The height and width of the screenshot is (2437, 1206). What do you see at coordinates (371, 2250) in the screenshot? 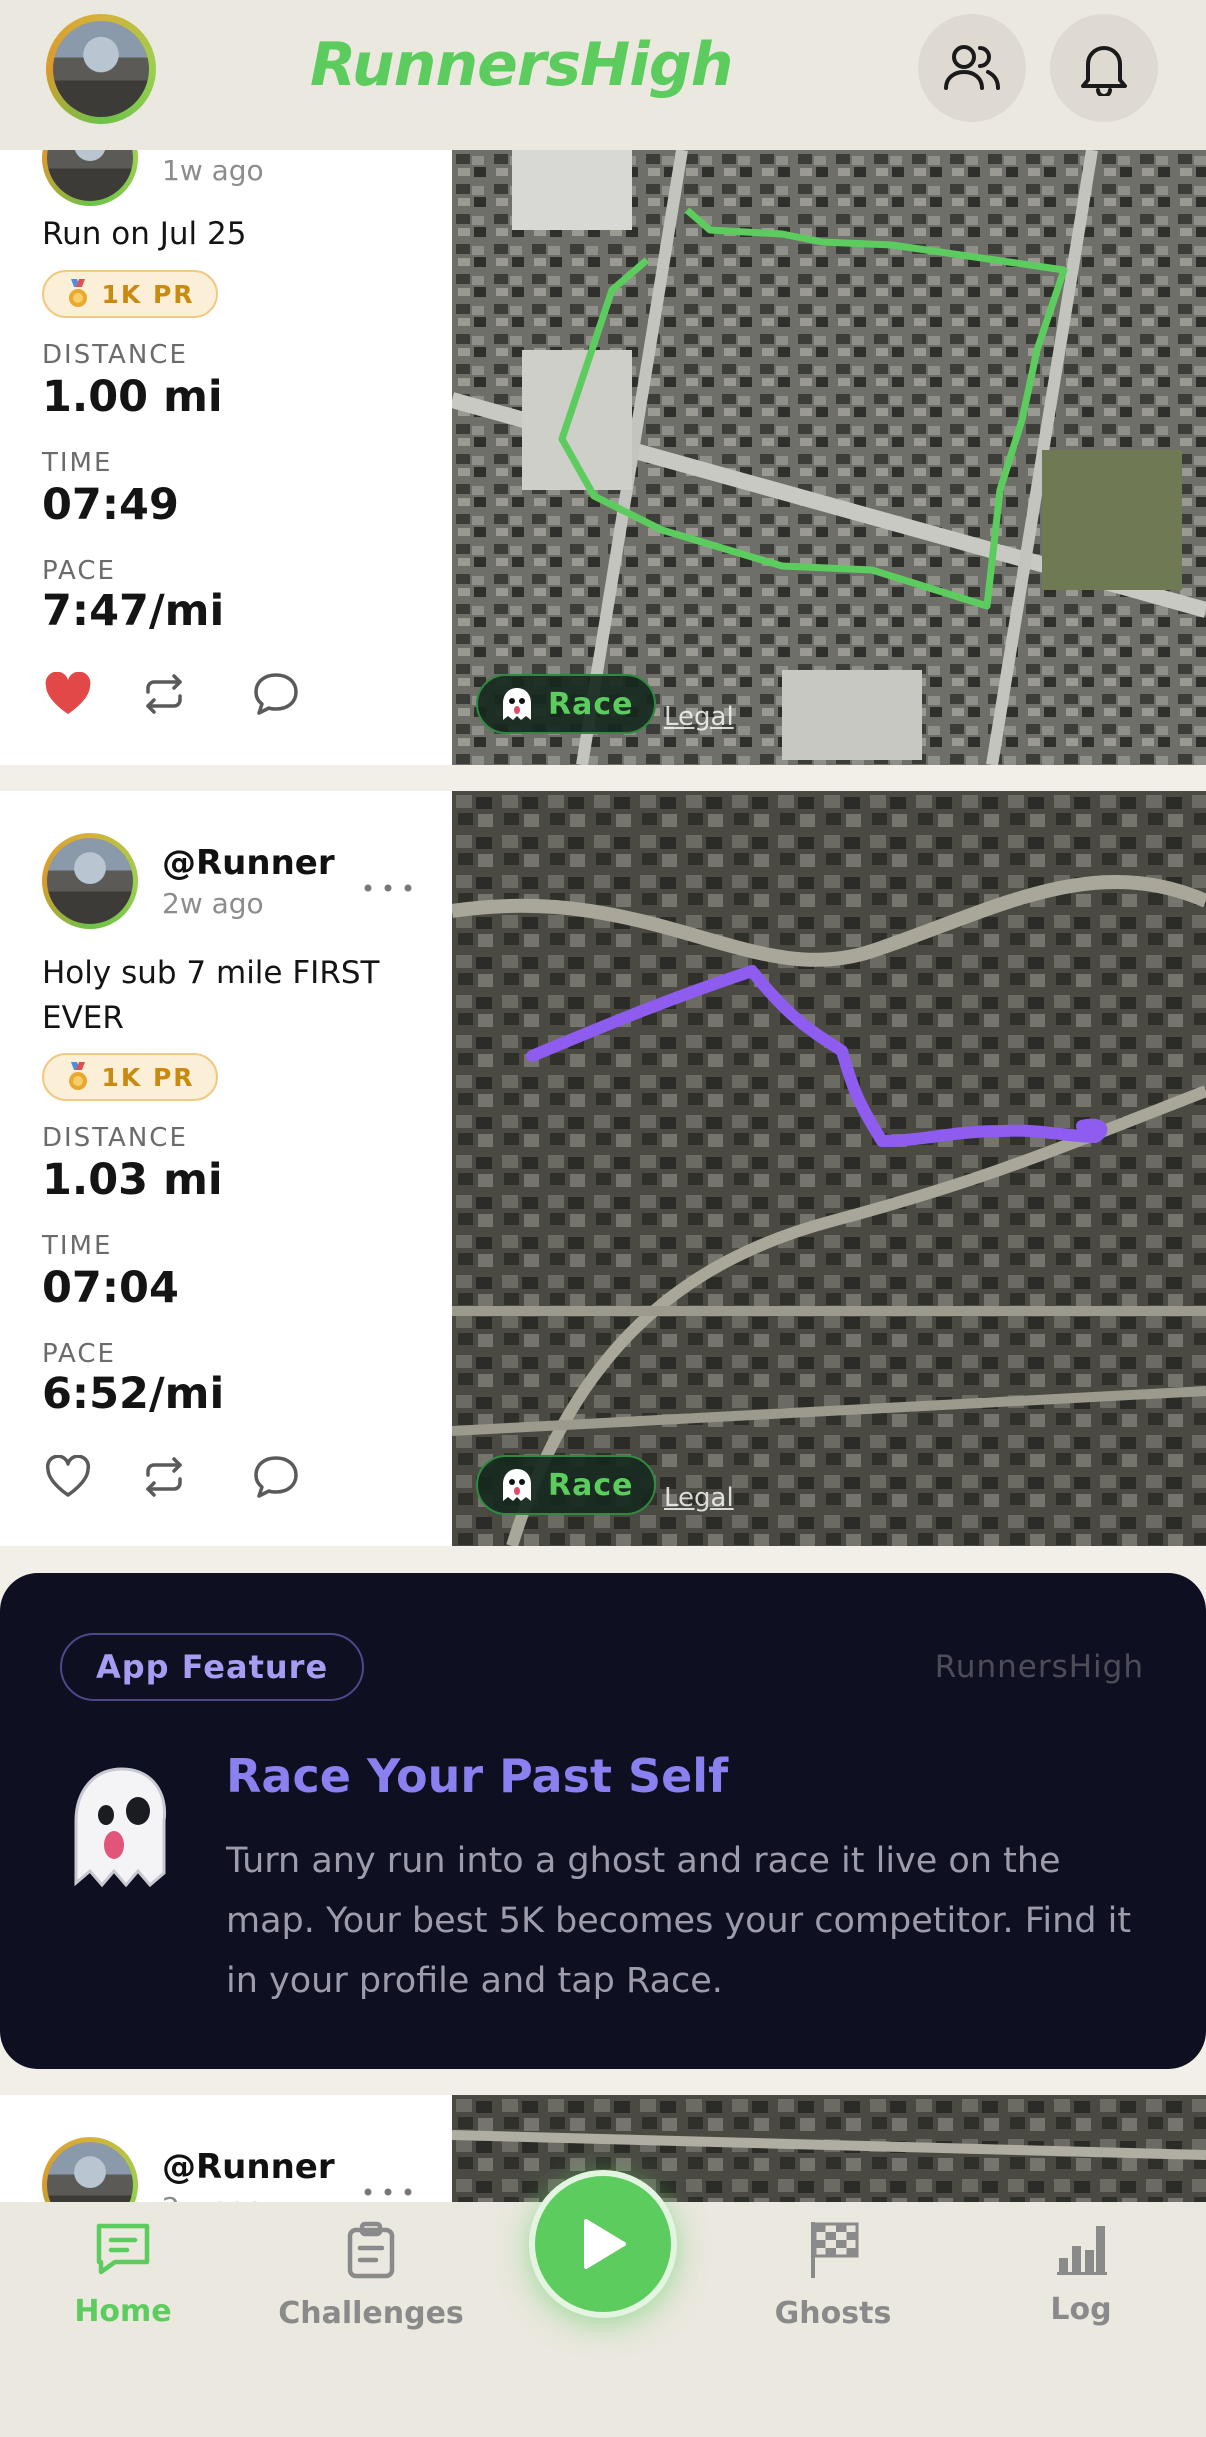
I see `clipboard-icon` at bounding box center [371, 2250].